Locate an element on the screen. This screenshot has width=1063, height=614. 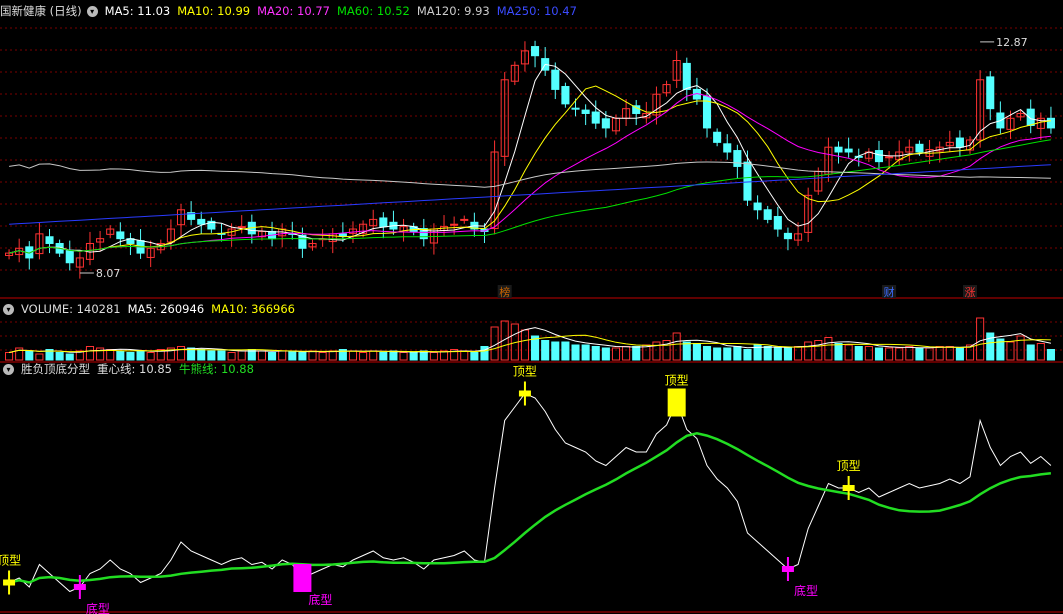
ma250-line is located at coordinates (530, 194).